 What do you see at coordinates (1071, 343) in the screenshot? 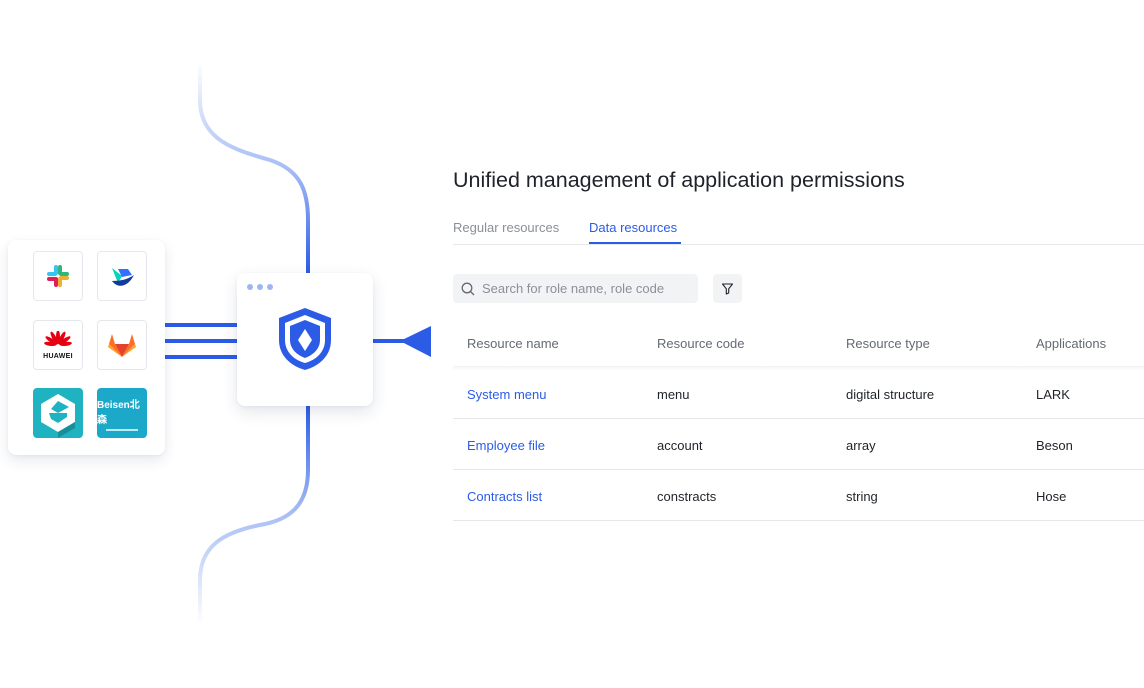
I see `column-header-applications: Applications` at bounding box center [1071, 343].